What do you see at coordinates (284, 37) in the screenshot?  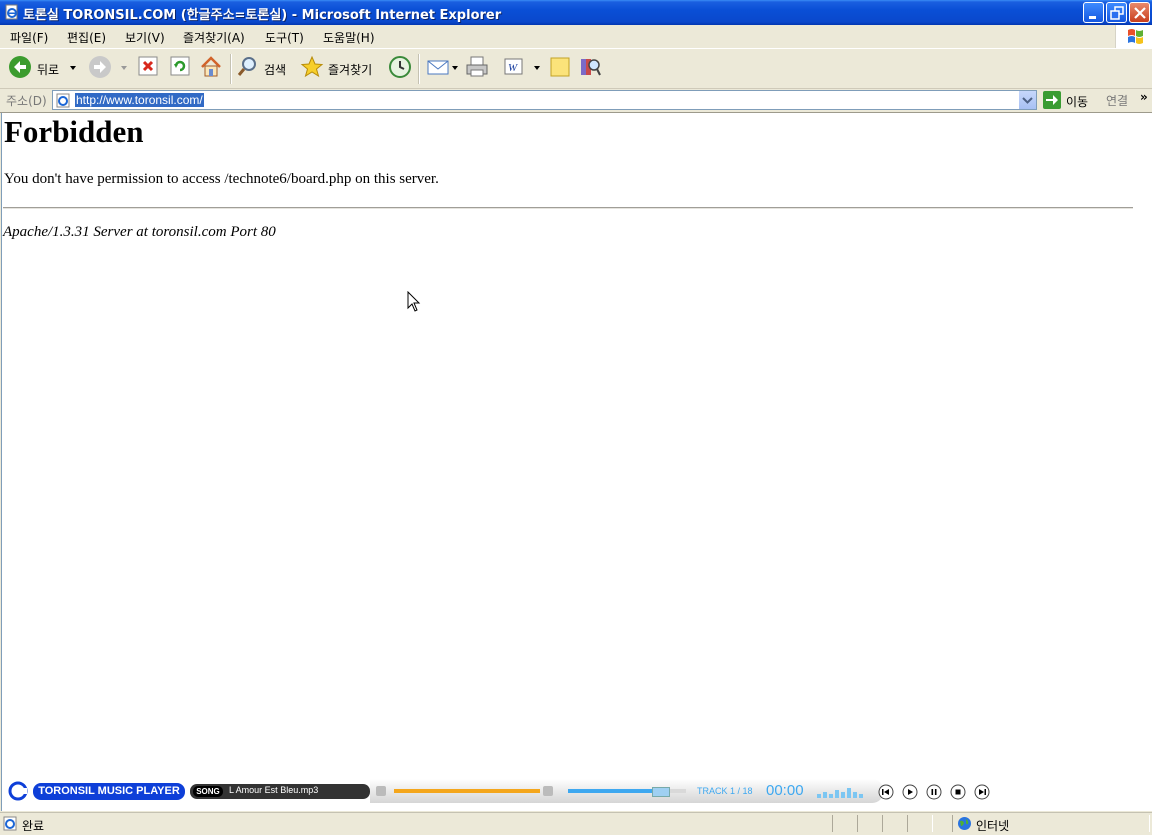 I see `menu-tools: 도구(T)` at bounding box center [284, 37].